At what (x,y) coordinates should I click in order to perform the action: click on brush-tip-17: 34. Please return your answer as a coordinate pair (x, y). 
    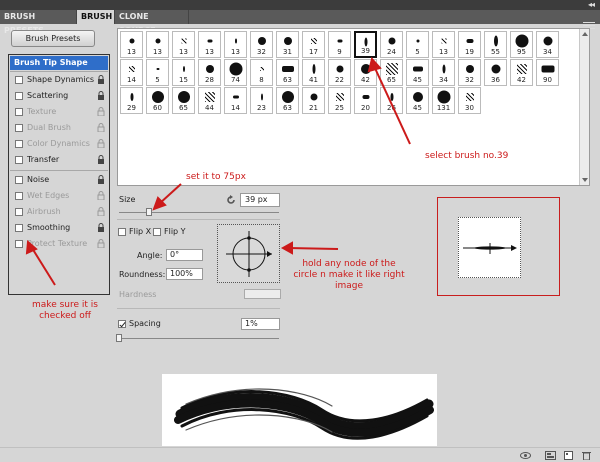
    Looking at the image, I should click on (547, 44).